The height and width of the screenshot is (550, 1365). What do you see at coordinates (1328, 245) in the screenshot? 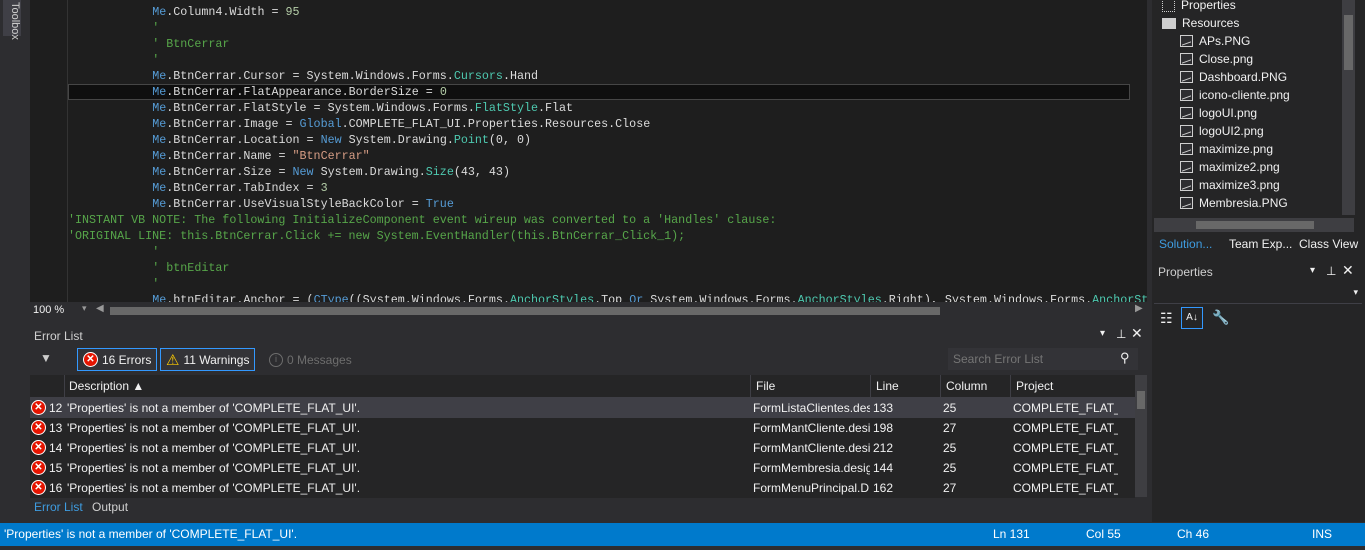
I see `panel-tab: Class View` at bounding box center [1328, 245].